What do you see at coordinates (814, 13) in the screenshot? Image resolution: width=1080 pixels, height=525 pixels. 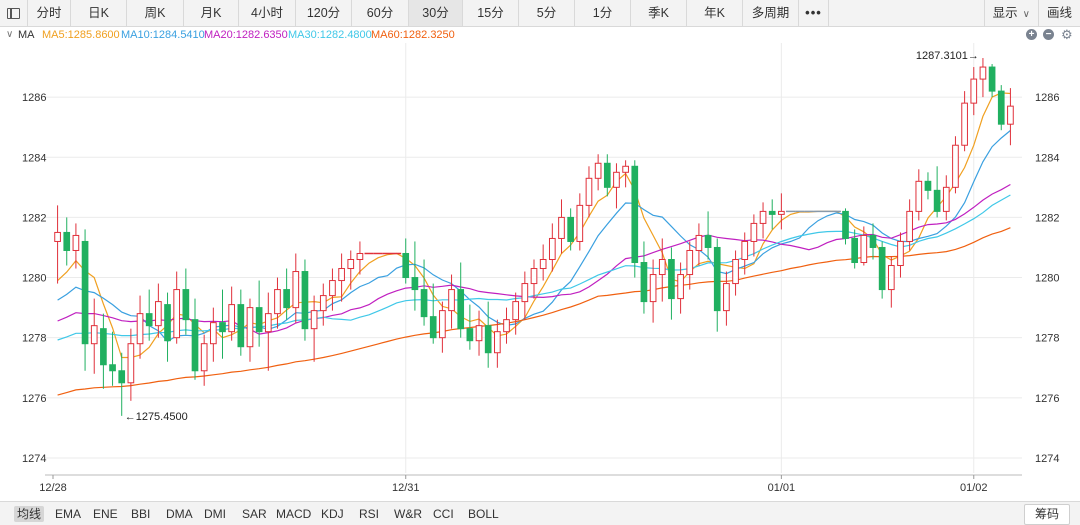 I see `more-periods-button: •••` at bounding box center [814, 13].